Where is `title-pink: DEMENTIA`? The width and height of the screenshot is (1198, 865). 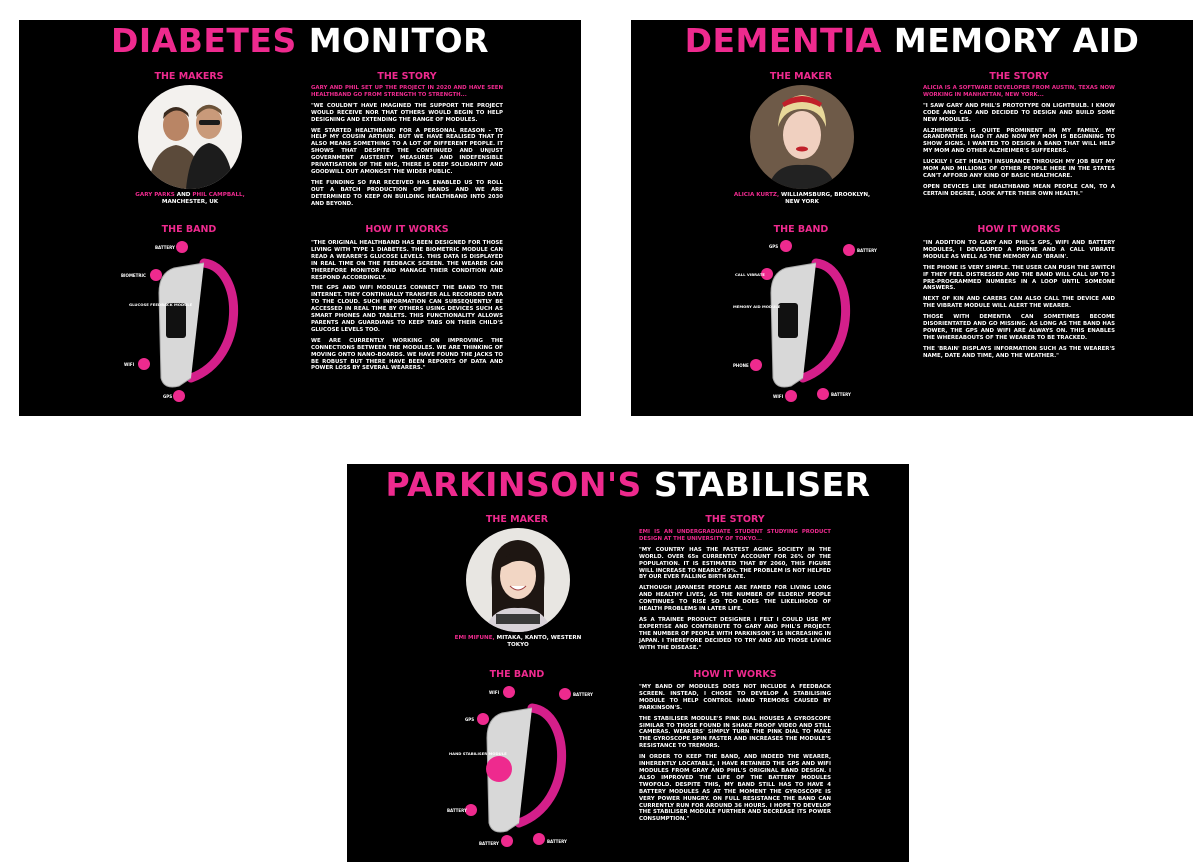
title-pink: DEMENTIA is located at coordinates (783, 40).